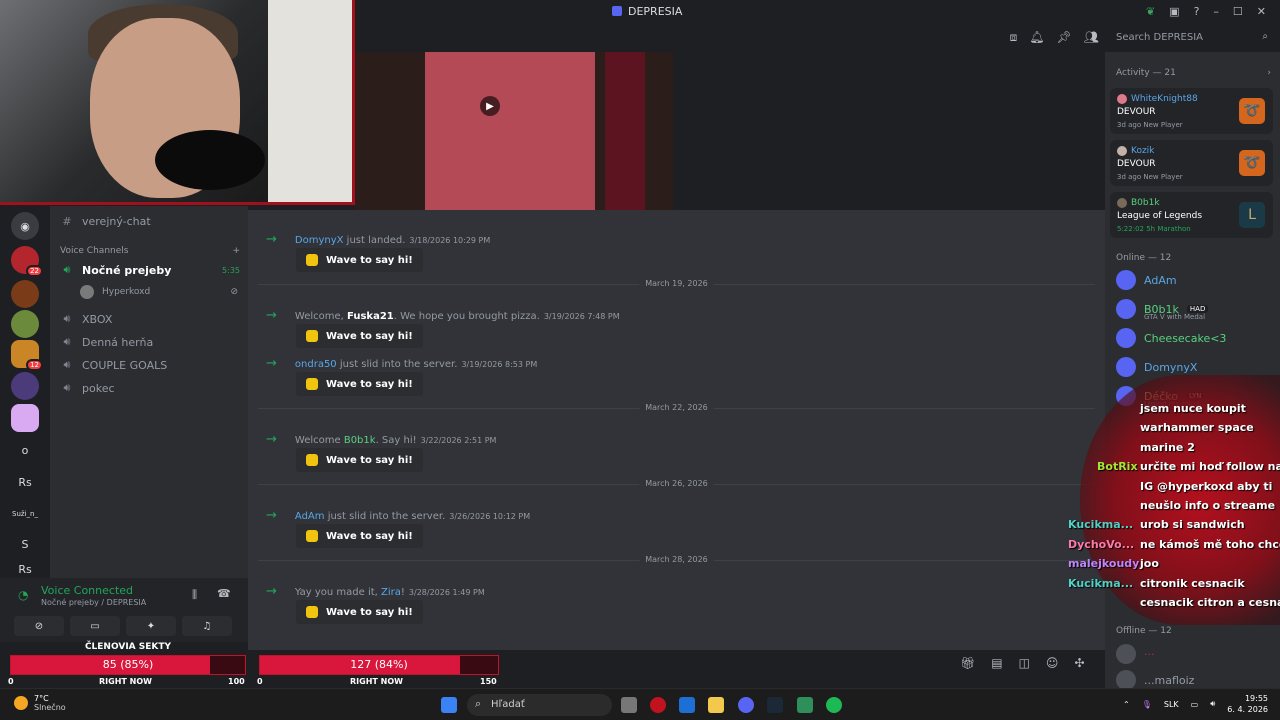 This screenshot has height=720, width=1280. Describe the element at coordinates (105, 221) in the screenshot. I see `text-channel-verejny-chat: # verejný-chat` at that location.